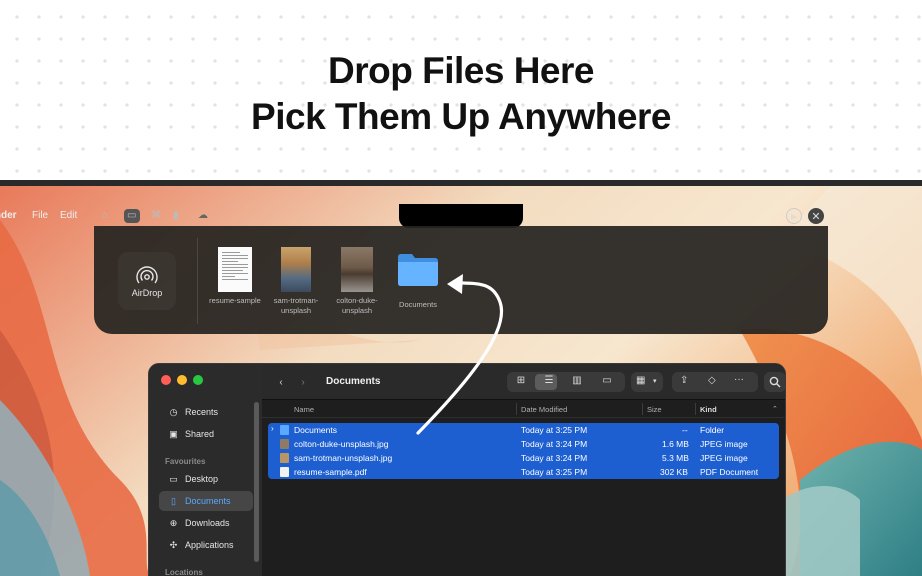 This screenshot has width=922, height=576. What do you see at coordinates (461, 70) in the screenshot?
I see `hero-title-line-1: Drop Files Here` at bounding box center [461, 70].